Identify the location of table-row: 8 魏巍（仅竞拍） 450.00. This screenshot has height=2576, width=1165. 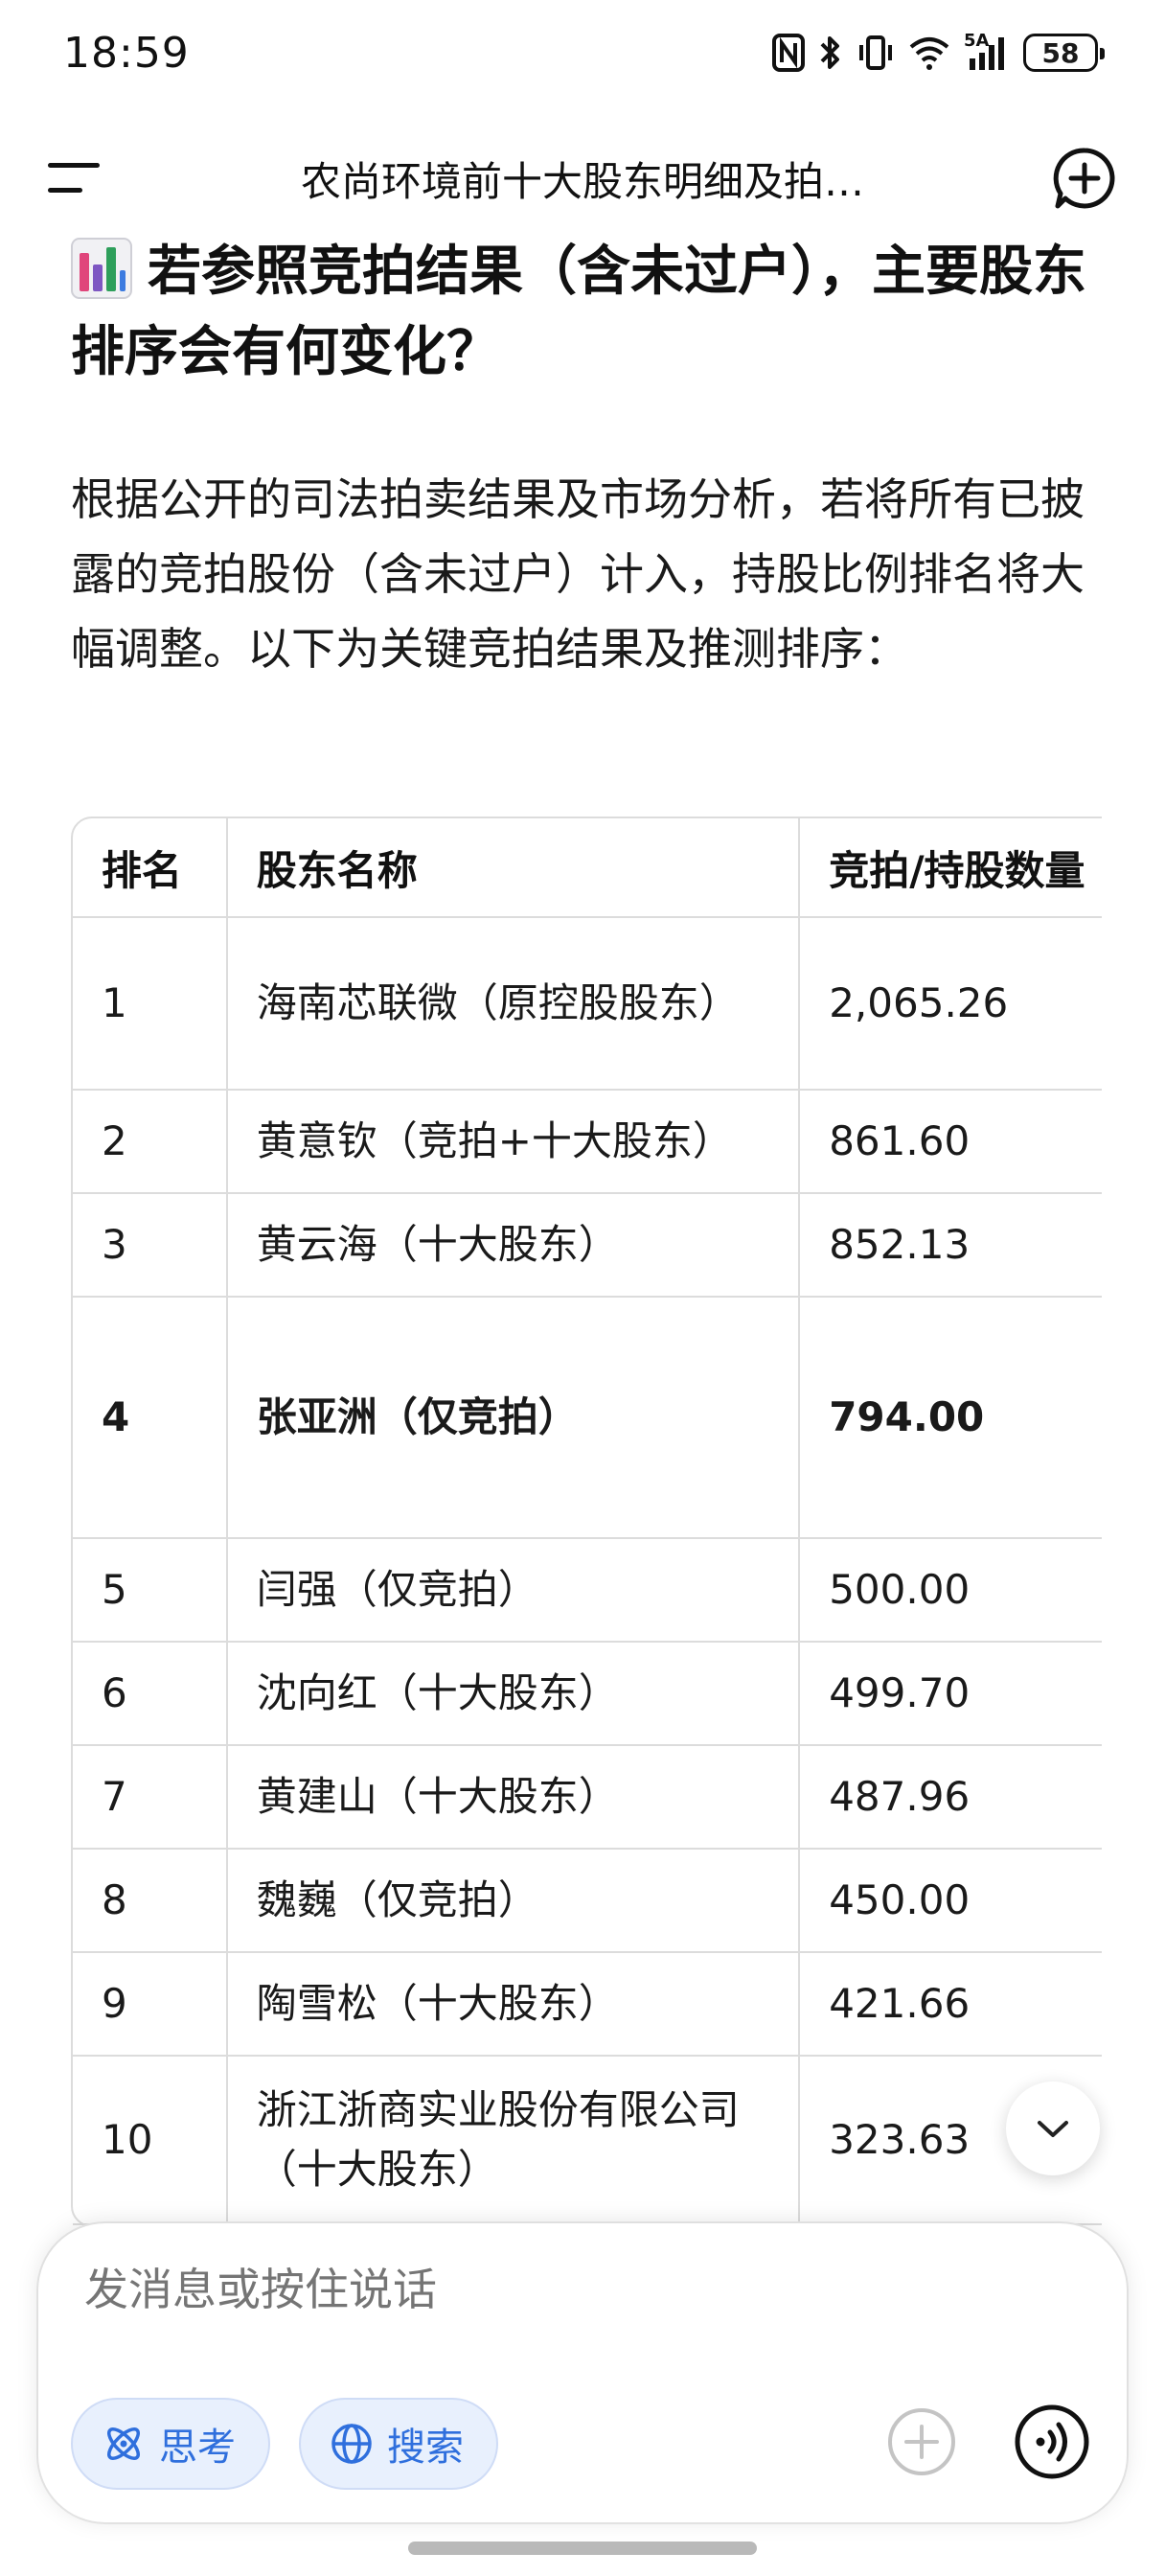
(587, 1901).